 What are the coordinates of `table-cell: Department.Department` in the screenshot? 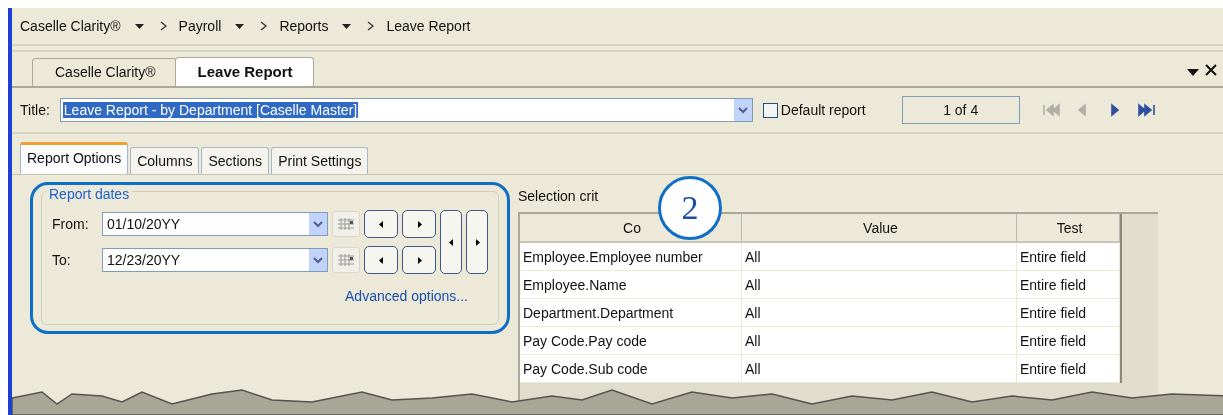 It's located at (631, 312).